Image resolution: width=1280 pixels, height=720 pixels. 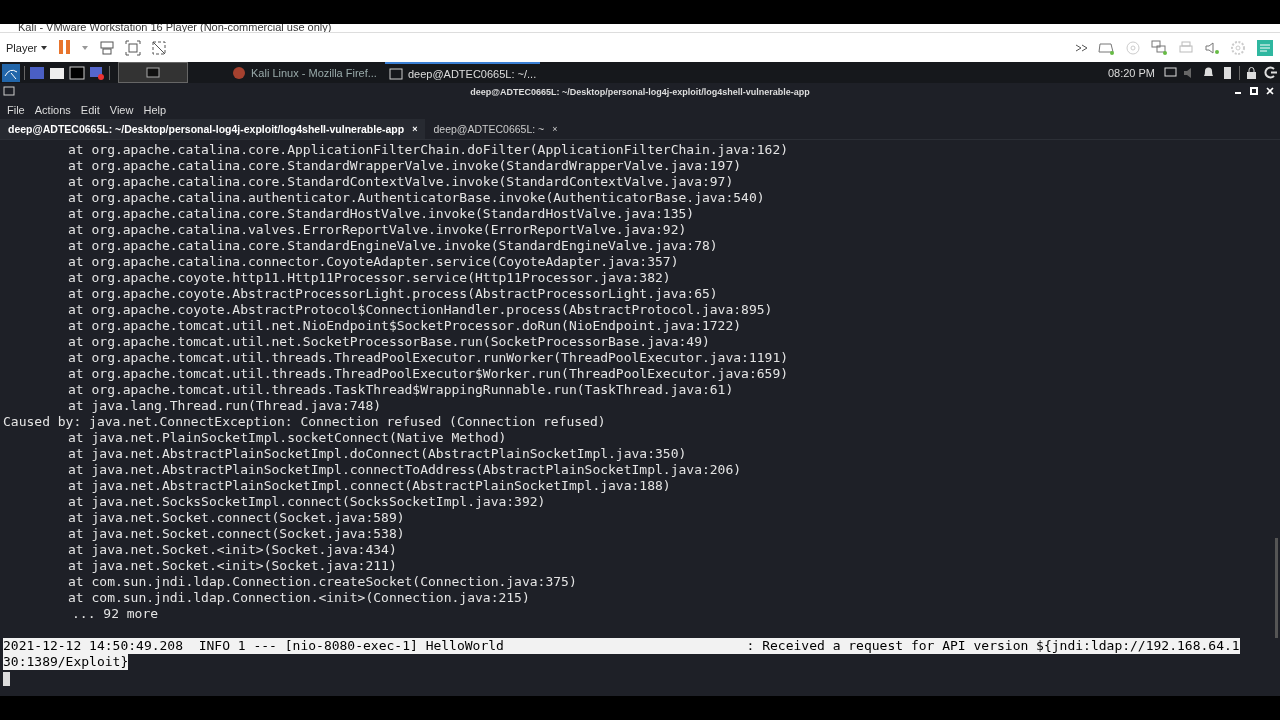 I want to click on notes-icon, so click(x=1265, y=47).